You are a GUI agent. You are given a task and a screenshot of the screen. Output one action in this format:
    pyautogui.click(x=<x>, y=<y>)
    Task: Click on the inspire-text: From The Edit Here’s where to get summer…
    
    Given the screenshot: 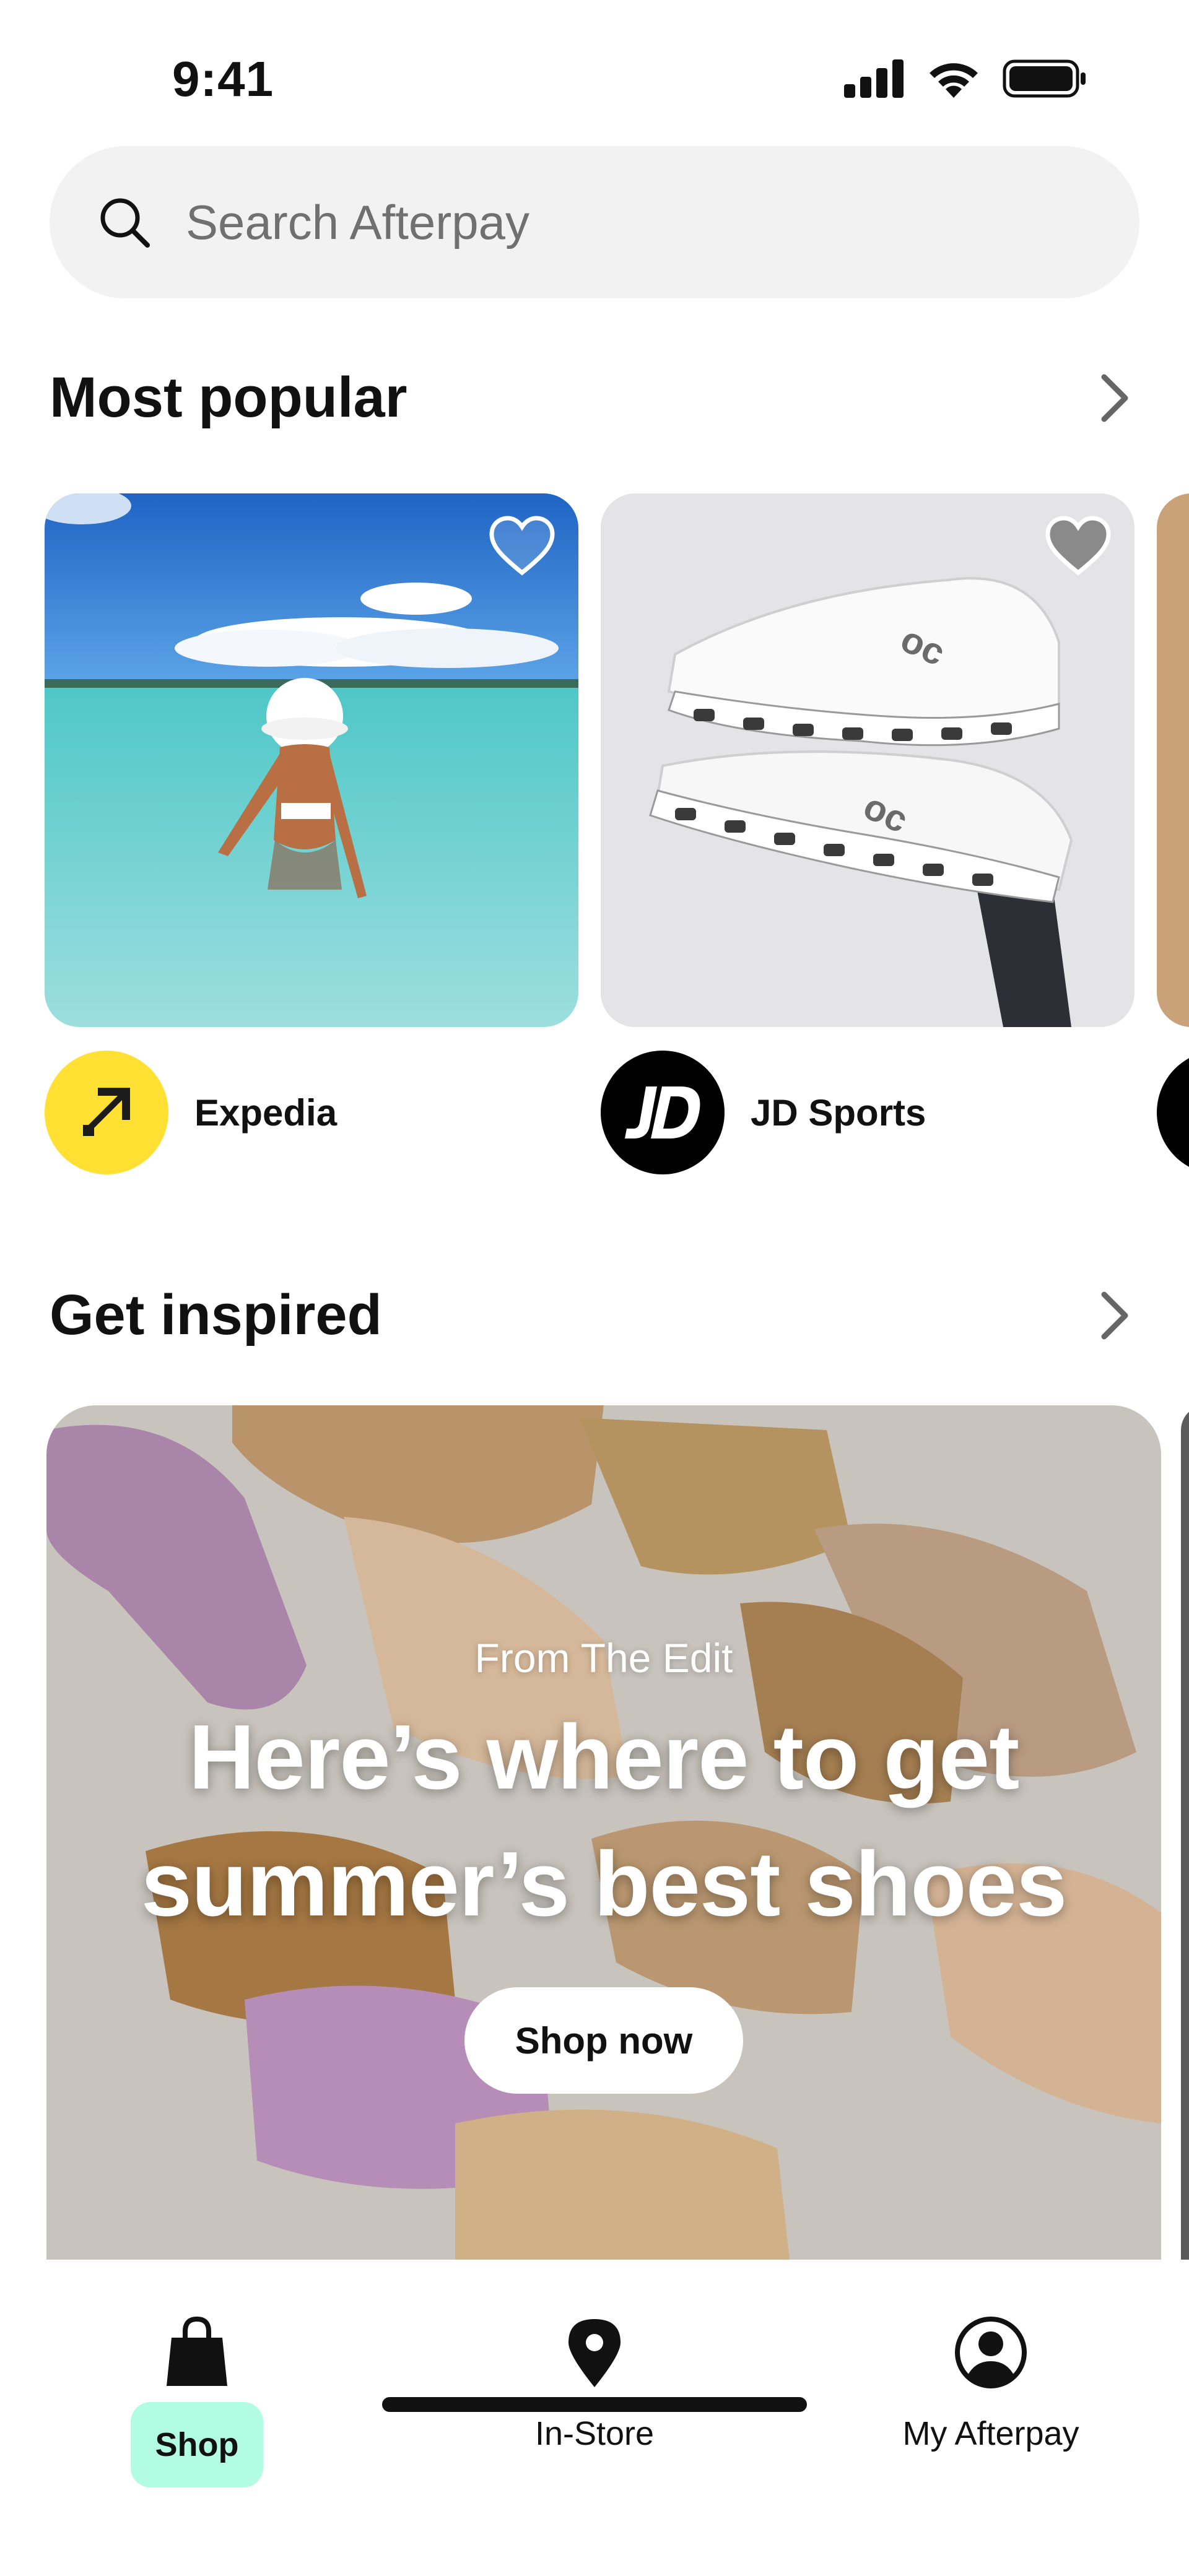 What is the action you would take?
    pyautogui.click(x=603, y=1791)
    